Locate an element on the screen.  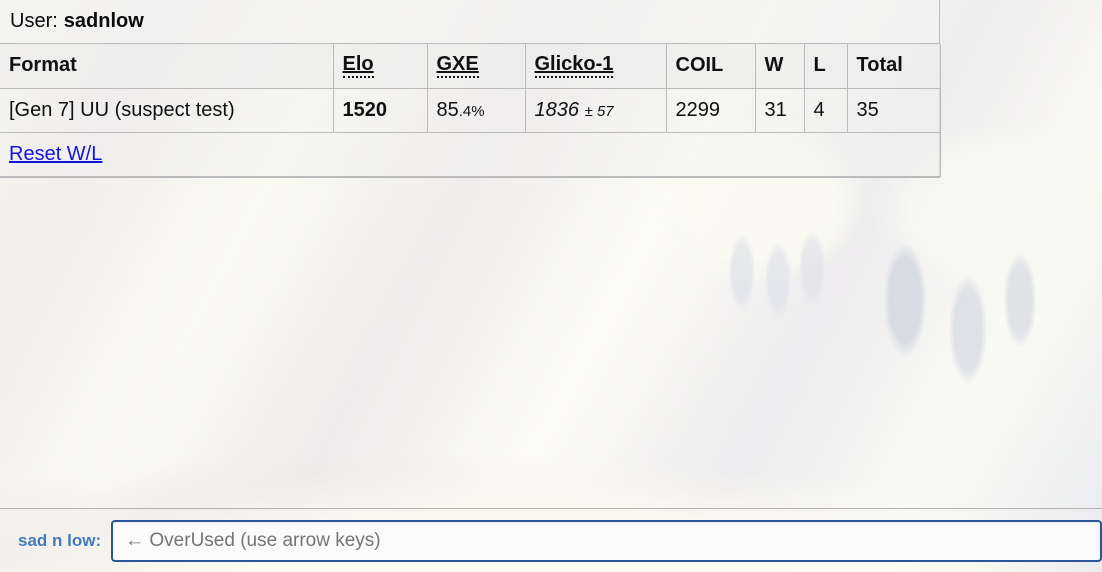
reset-row: Reset W/L is located at coordinates (470, 154).